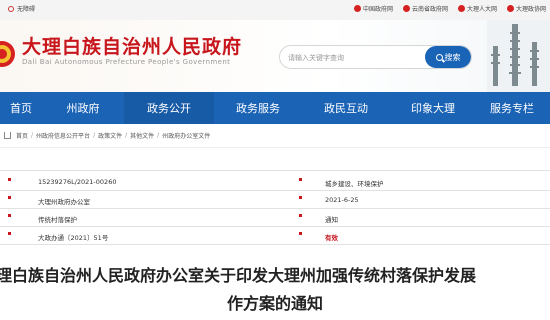 Image resolution: width=550 pixels, height=320 pixels. What do you see at coordinates (7, 54) in the screenshot?
I see `national-emblem-icon` at bounding box center [7, 54].